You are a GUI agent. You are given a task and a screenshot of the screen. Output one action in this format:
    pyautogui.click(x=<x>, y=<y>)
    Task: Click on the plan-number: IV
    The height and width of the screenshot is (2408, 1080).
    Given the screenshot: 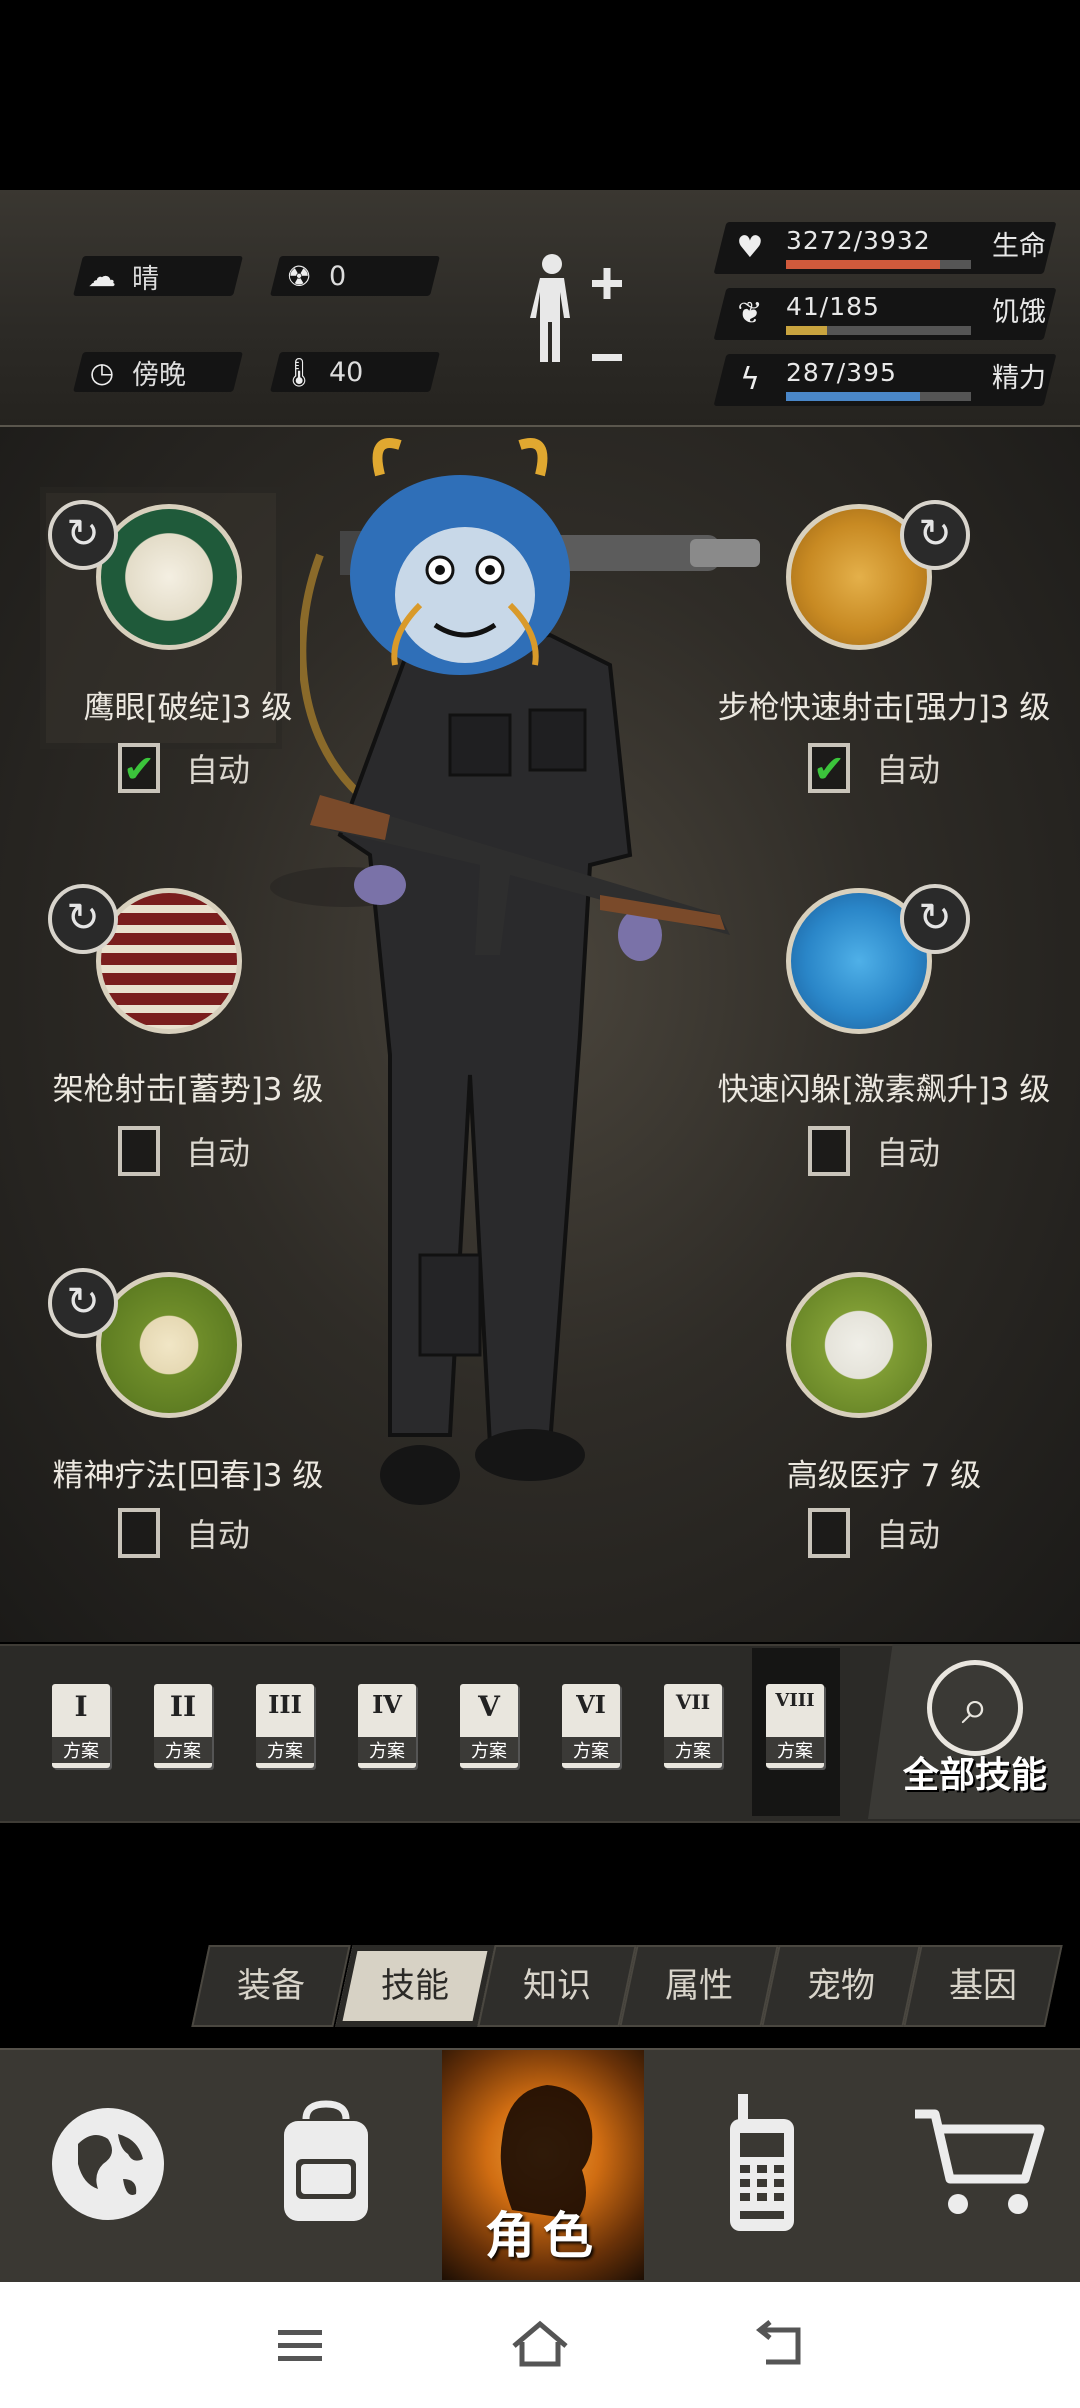 What is the action you would take?
    pyautogui.click(x=387, y=1704)
    